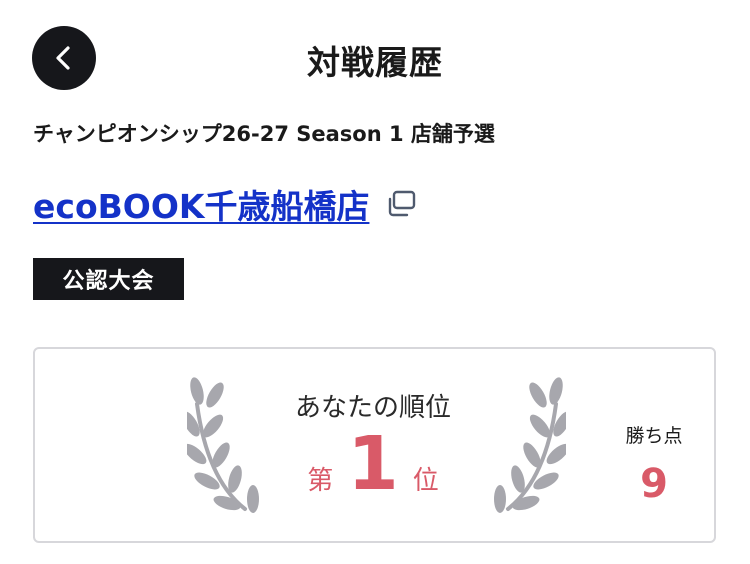 The height and width of the screenshot is (564, 750). What do you see at coordinates (654, 436) in the screenshot?
I see `points-label: 勝ち点` at bounding box center [654, 436].